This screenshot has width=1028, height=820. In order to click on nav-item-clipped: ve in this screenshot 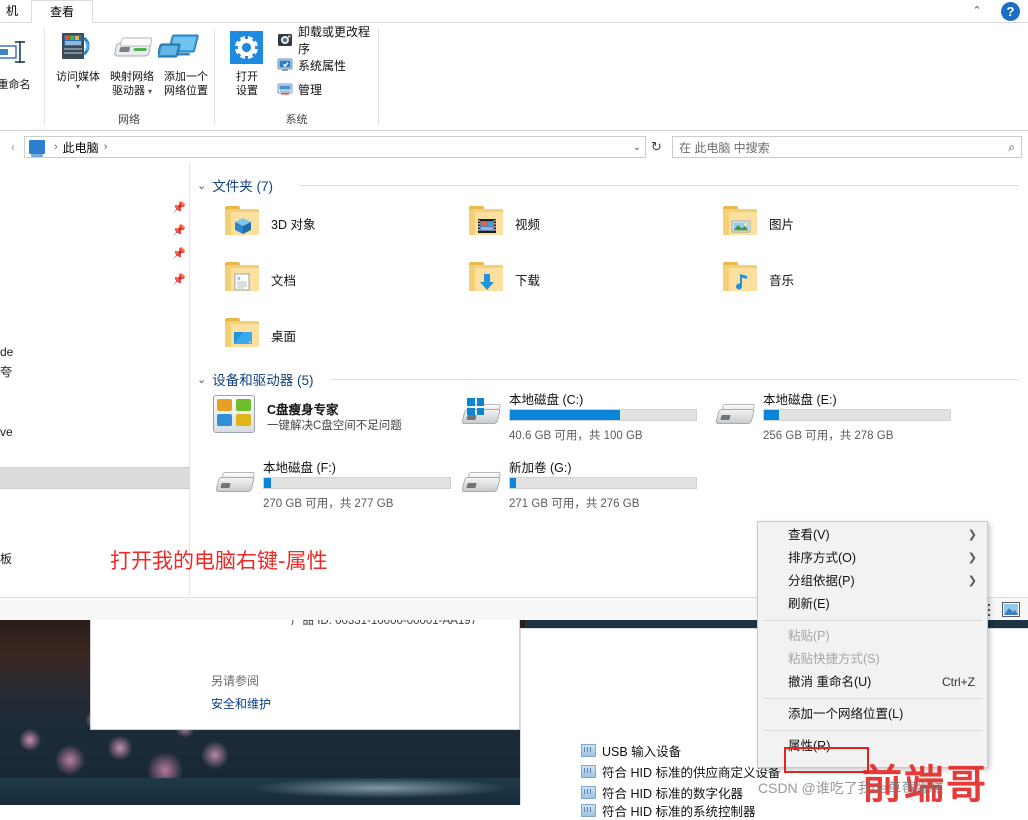, I will do `click(6, 432)`.